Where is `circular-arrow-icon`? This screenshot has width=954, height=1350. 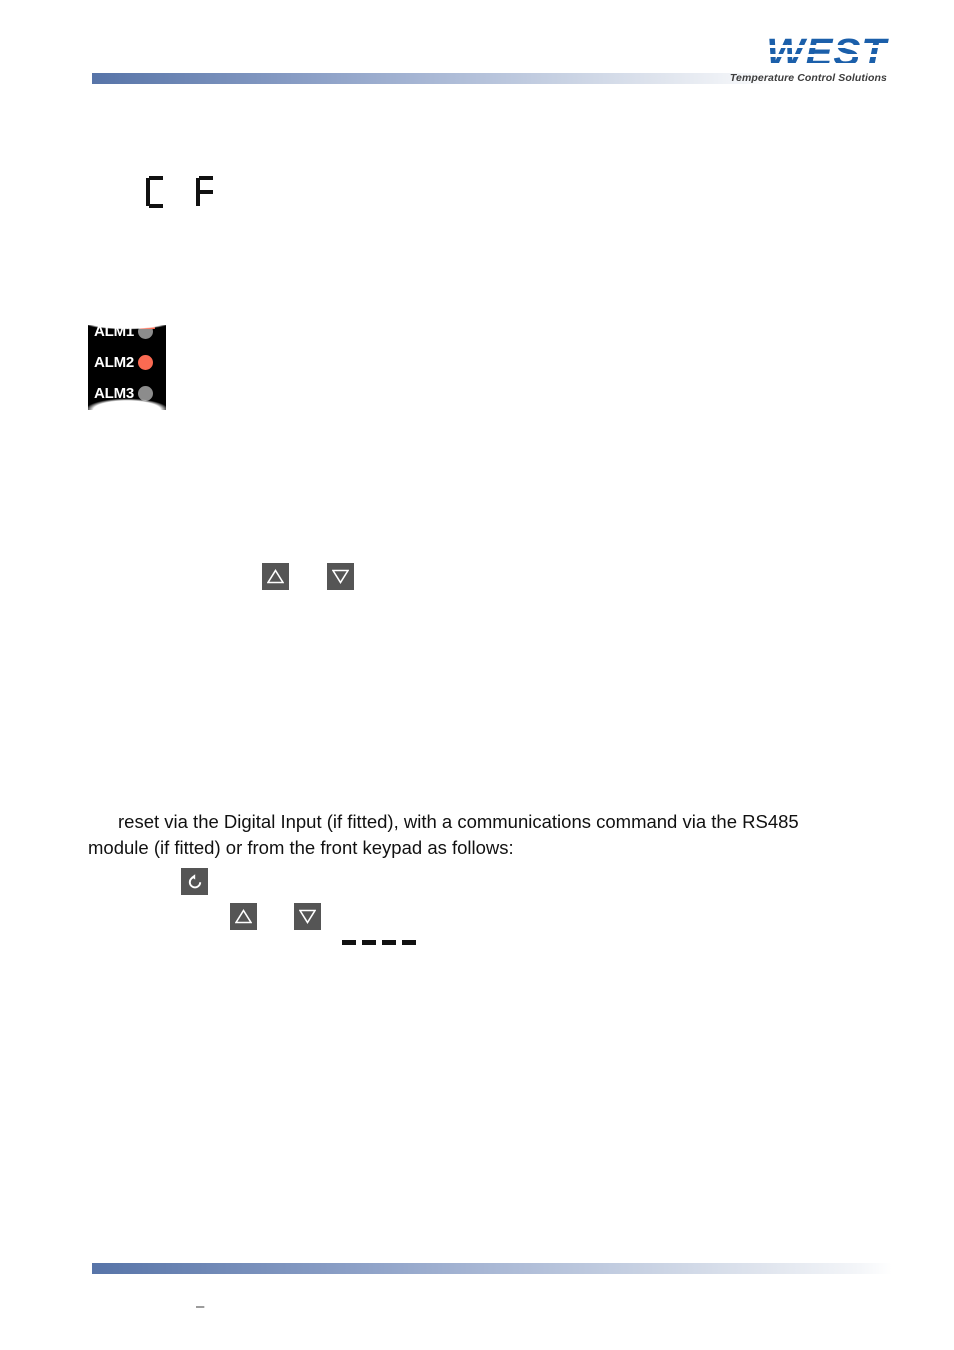
circular-arrow-icon is located at coordinates (194, 880).